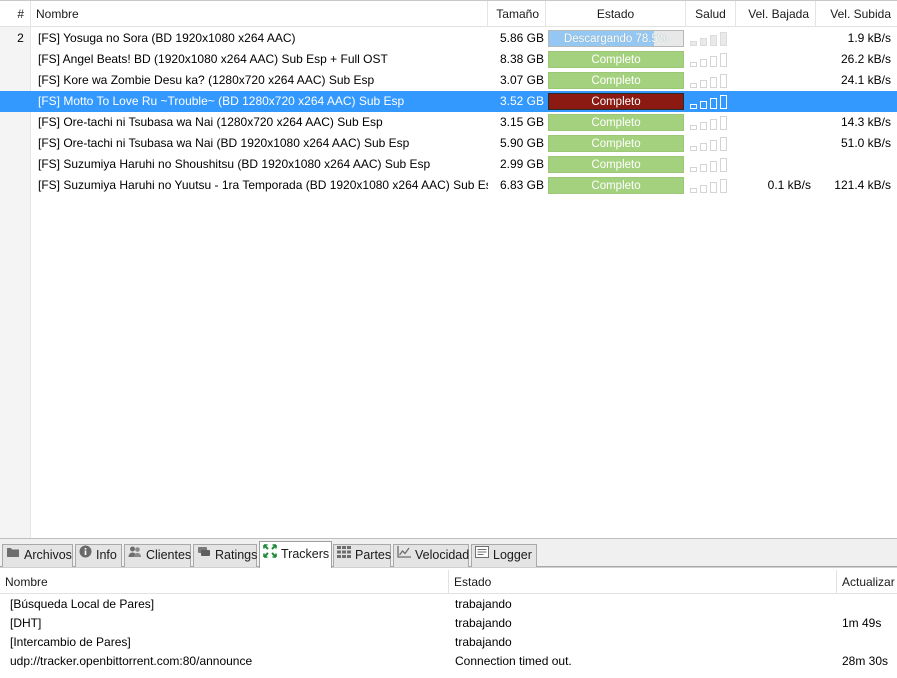 The width and height of the screenshot is (897, 678). What do you see at coordinates (521, 185) in the screenshot?
I see `torrent-size: 6.83 GB` at bounding box center [521, 185].